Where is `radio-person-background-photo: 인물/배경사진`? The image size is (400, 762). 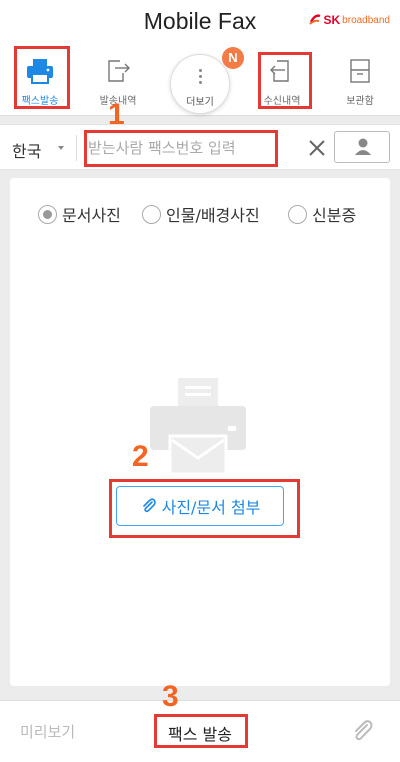 radio-person-background-photo: 인물/배경사진 is located at coordinates (201, 214).